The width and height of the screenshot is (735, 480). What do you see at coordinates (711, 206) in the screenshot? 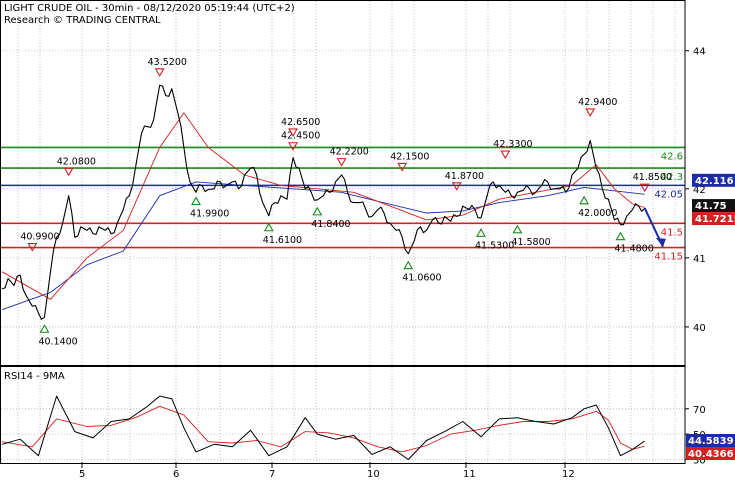
I see `price-badge-label: 41.75` at bounding box center [711, 206].